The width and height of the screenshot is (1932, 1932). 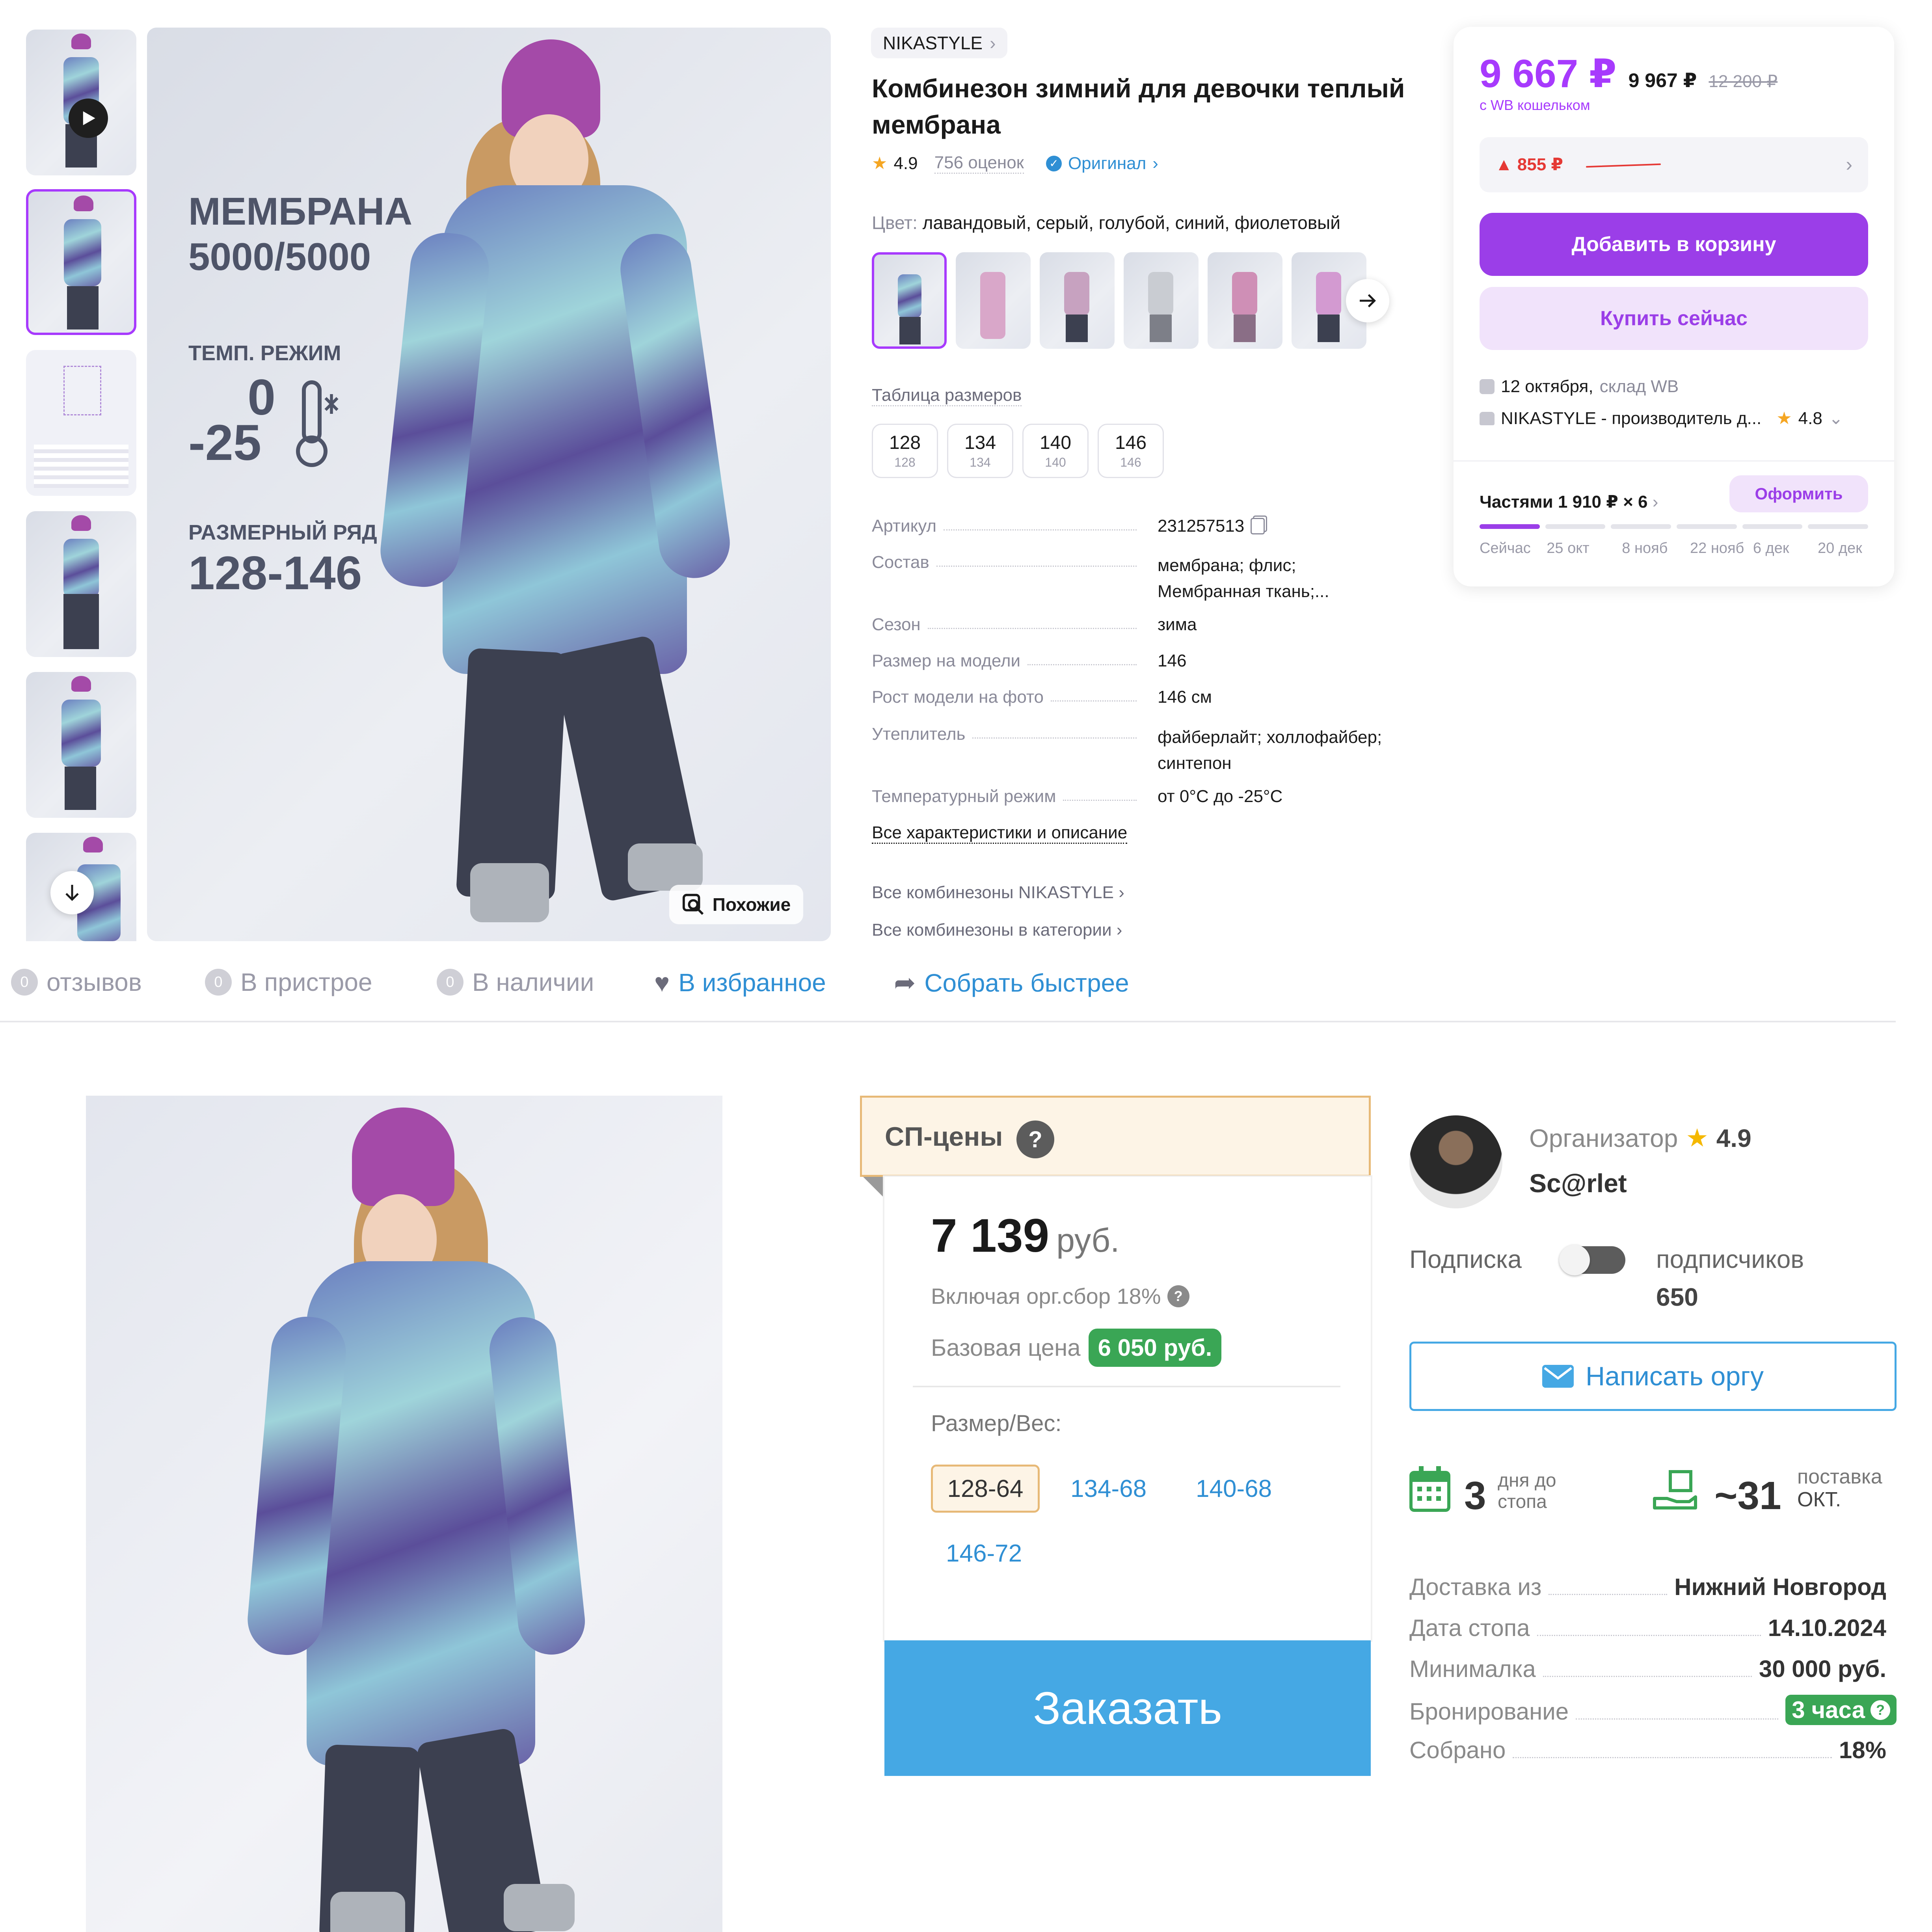 What do you see at coordinates (1592, 1260) in the screenshot?
I see `subscribe-toggle` at bounding box center [1592, 1260].